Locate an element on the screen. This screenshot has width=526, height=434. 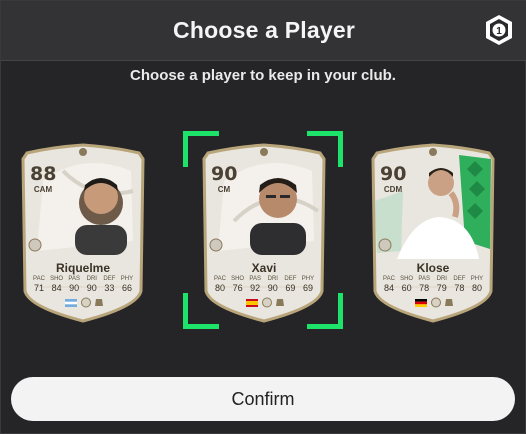
stat-sho: SHO 76 is located at coordinates (238, 284).